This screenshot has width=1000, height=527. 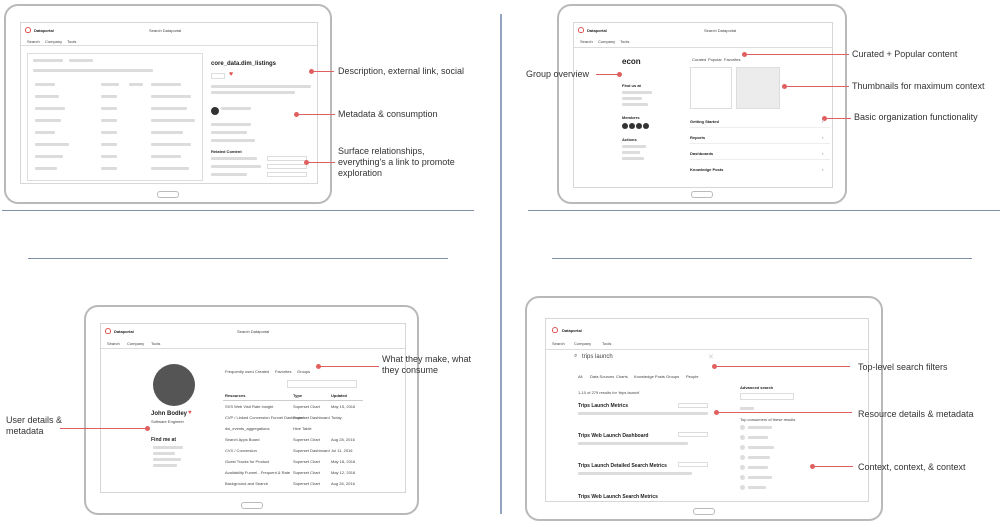 What do you see at coordinates (603, 406) in the screenshot?
I see `result-title: Trips Launch Metrics` at bounding box center [603, 406].